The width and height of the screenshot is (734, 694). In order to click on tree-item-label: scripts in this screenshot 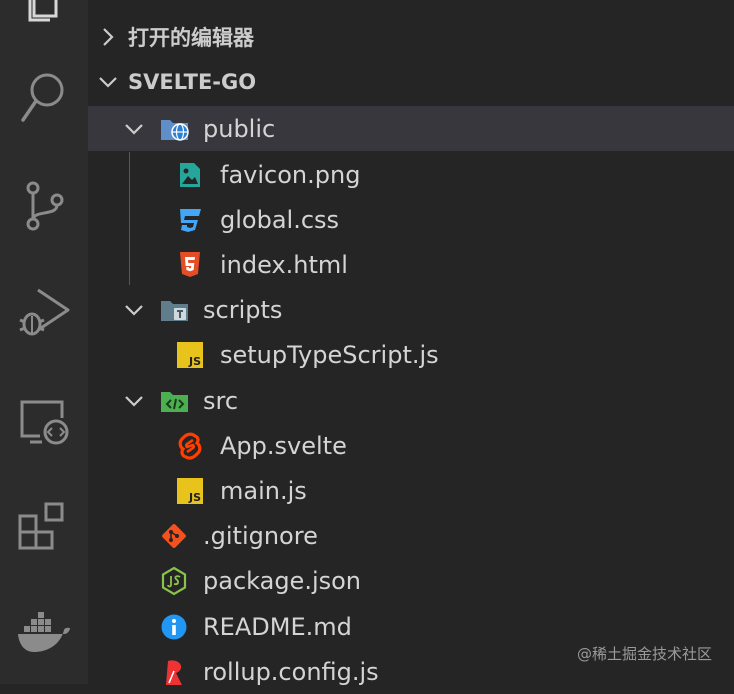, I will do `click(243, 309)`.